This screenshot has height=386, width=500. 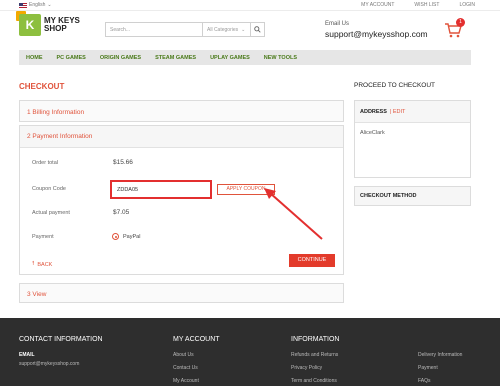 What do you see at coordinates (250, 5) in the screenshot?
I see `top-bar: English ⌄ MY ACCOUNT WISH LIST LOGIN` at bounding box center [250, 5].